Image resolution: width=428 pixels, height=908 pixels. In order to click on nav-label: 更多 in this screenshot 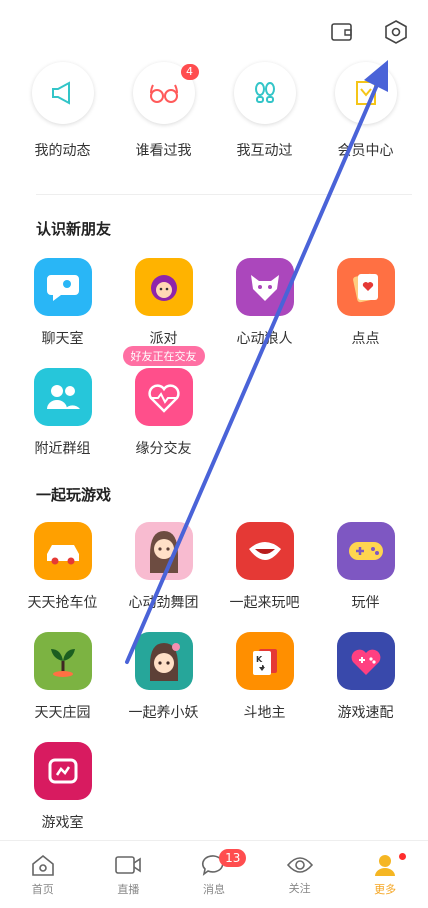, I will do `click(385, 889)`.